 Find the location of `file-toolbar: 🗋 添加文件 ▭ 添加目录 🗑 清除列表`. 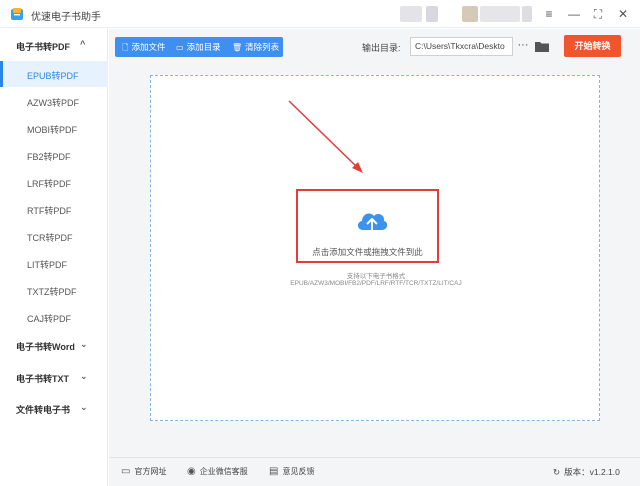

file-toolbar: 🗋 添加文件 ▭ 添加目录 🗑 清除列表 is located at coordinates (199, 47).